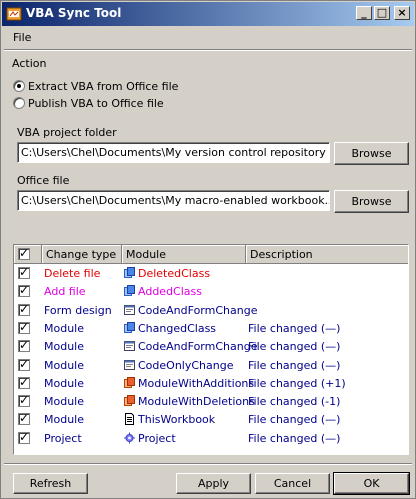 The width and height of the screenshot is (416, 499). What do you see at coordinates (65, 292) in the screenshot?
I see `row-change-type: Add file` at bounding box center [65, 292].